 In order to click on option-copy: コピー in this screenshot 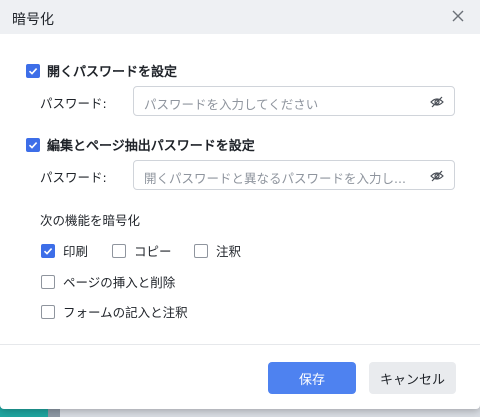, I will do `click(142, 250)`.